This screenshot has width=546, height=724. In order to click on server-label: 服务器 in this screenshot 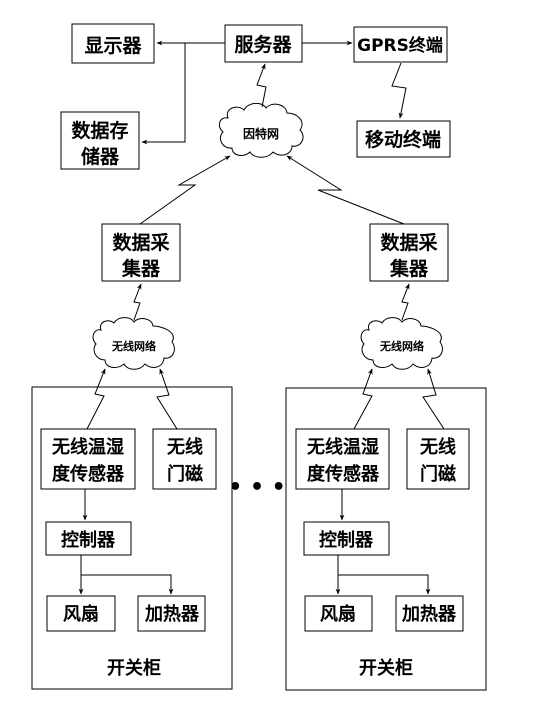, I will do `click(263, 44)`.